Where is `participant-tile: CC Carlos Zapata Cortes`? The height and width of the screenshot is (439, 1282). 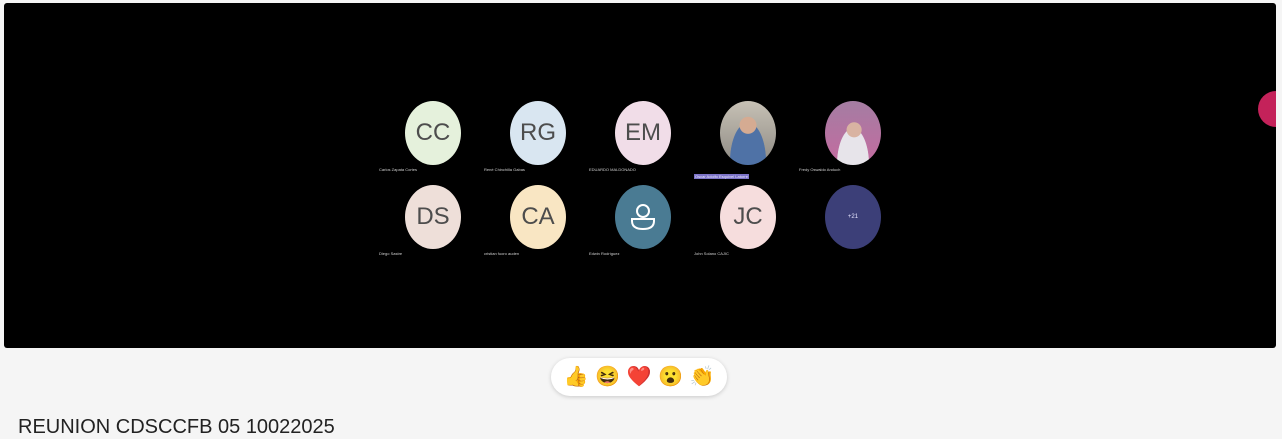 participant-tile: CC Carlos Zapata Cortes is located at coordinates (434, 136).